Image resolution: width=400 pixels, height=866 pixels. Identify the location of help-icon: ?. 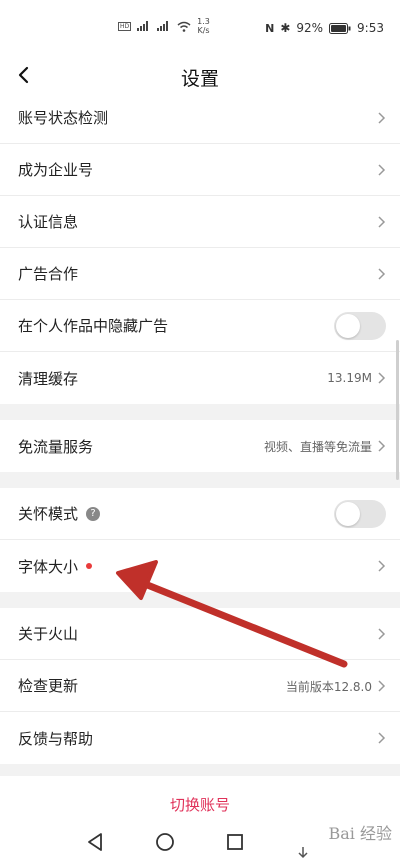
(93, 513).